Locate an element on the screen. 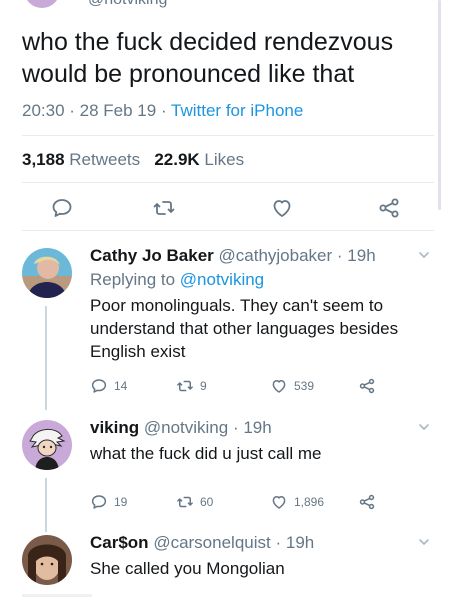  avatar-cartoon is located at coordinates (47, 445).